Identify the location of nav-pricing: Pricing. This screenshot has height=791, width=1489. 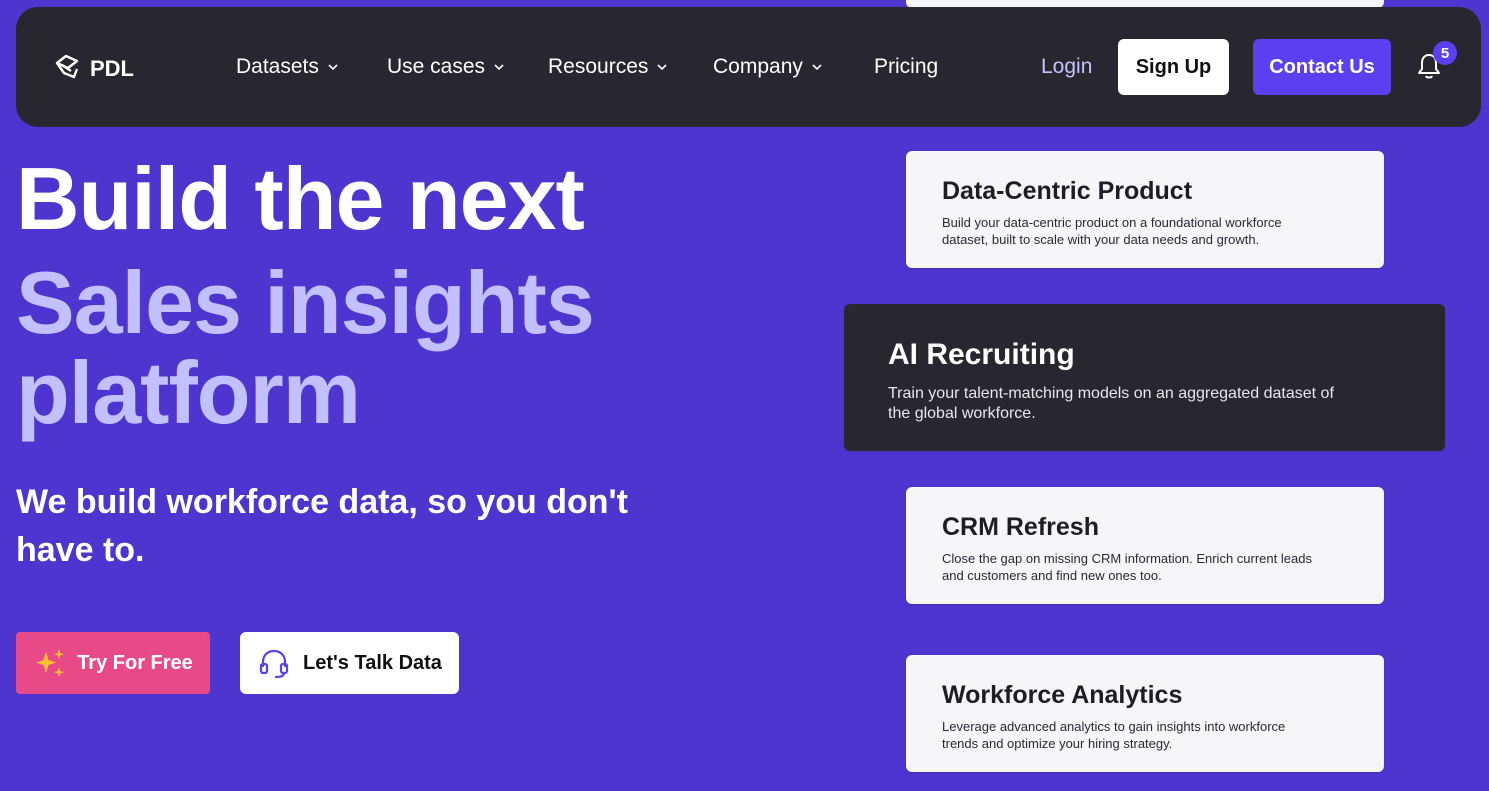
(906, 67).